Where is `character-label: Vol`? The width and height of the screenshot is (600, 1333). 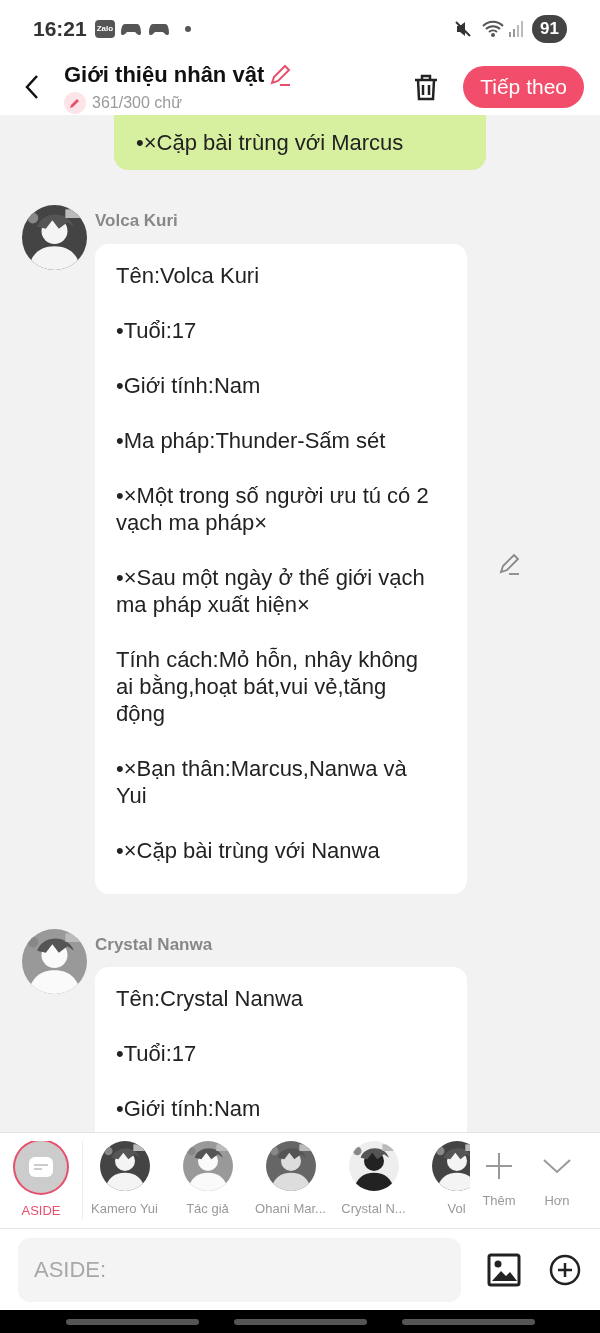 character-label: Vol is located at coordinates (456, 1208).